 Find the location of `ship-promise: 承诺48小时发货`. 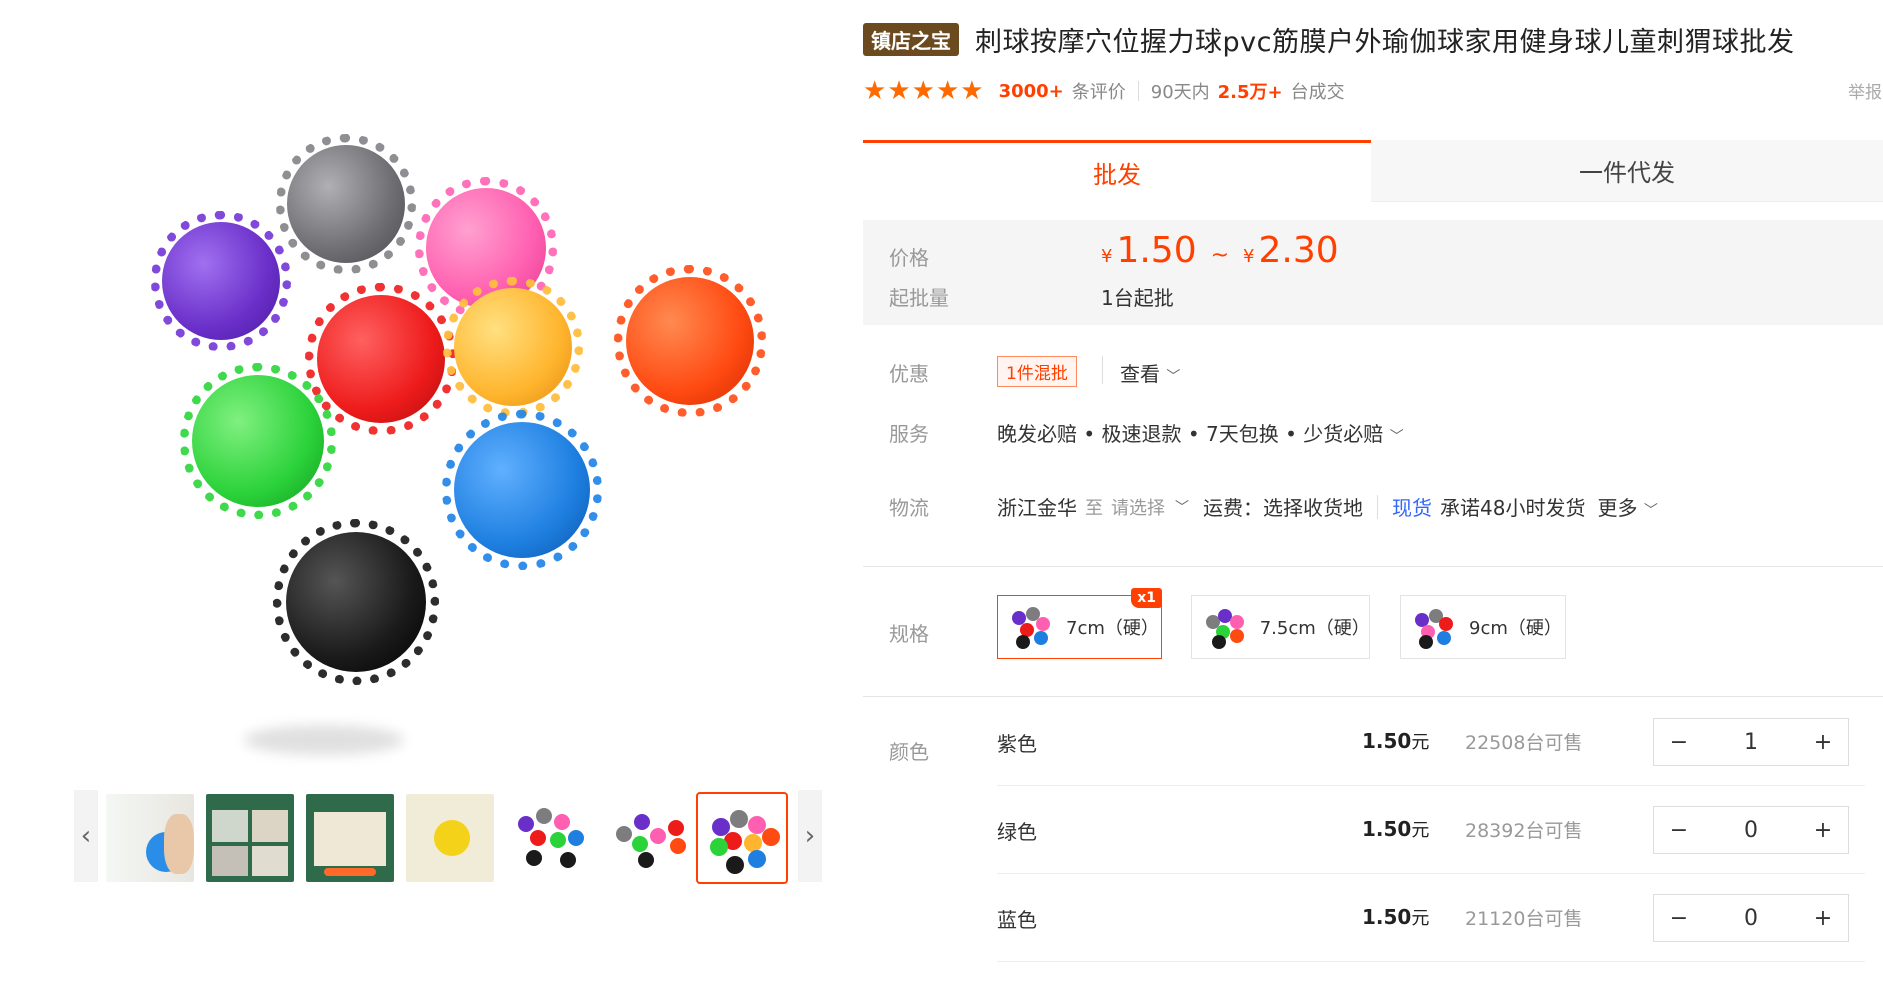

ship-promise: 承诺48小时发货 is located at coordinates (1513, 508).